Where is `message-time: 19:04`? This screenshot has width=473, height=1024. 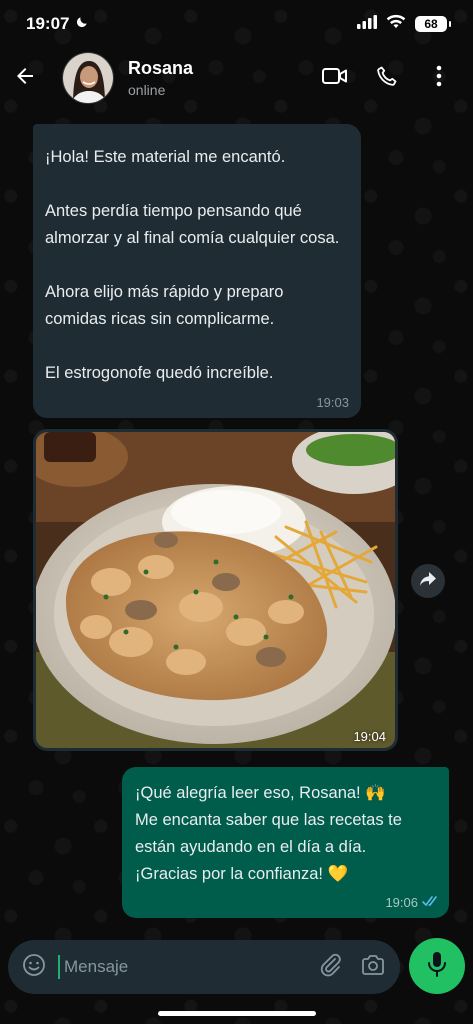 message-time: 19:04 is located at coordinates (369, 736).